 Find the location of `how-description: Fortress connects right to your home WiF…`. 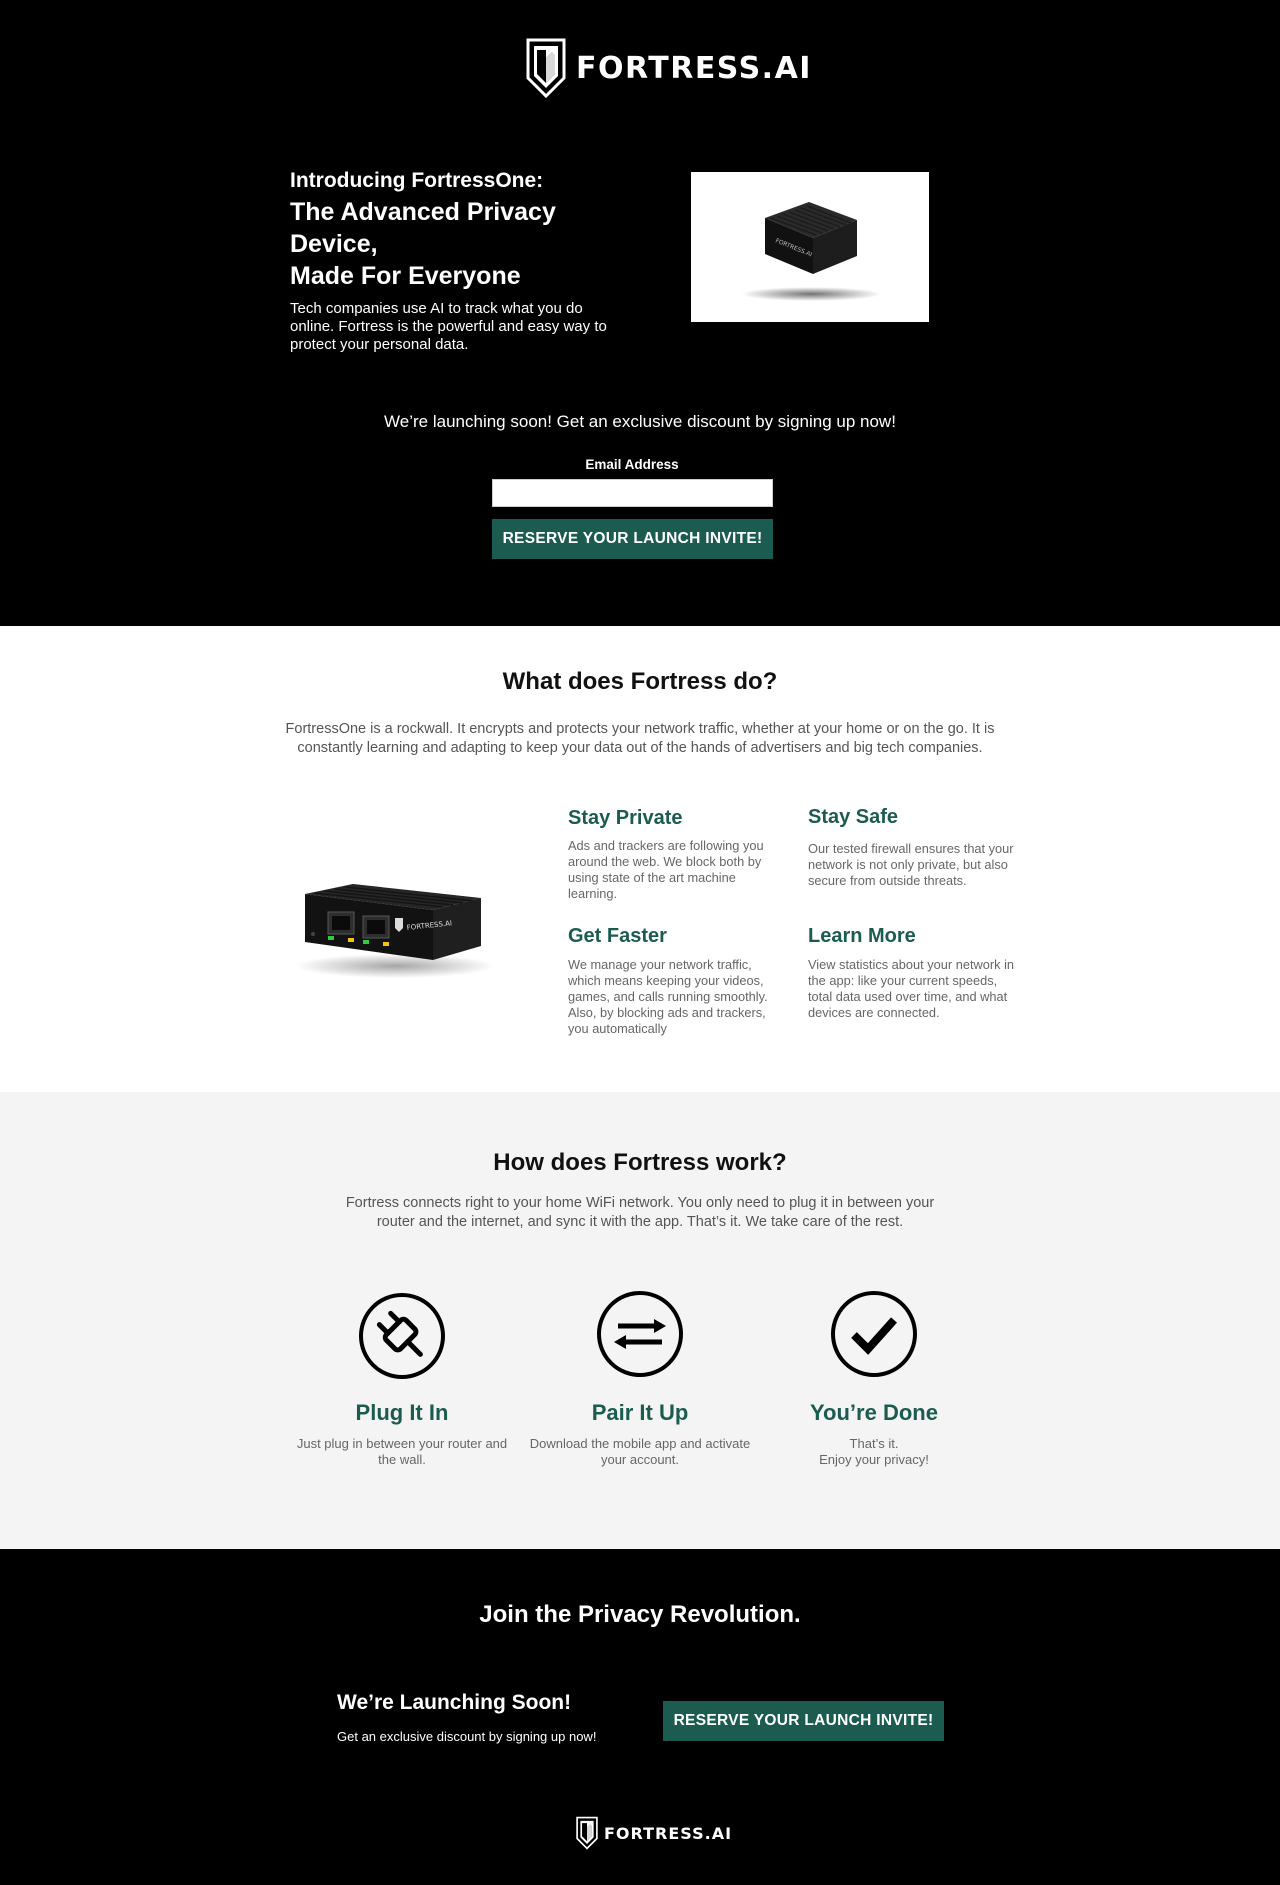

how-description: Fortress connects right to your home WiF… is located at coordinates (640, 1212).